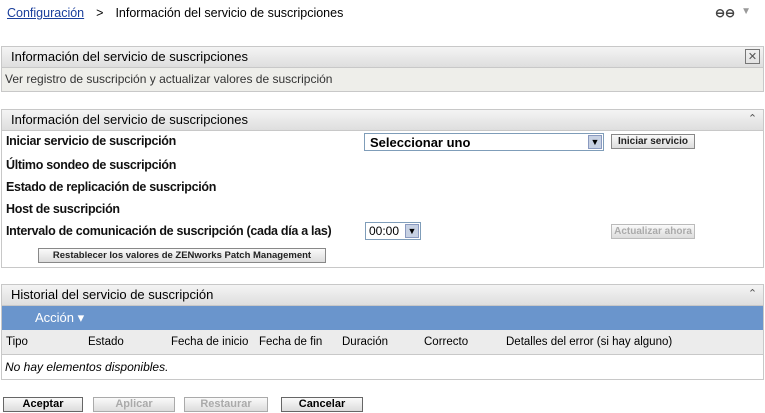 The height and width of the screenshot is (413, 765). Describe the element at coordinates (87, 367) in the screenshot. I see `empty-message: No hay elementos disponibles.` at that location.